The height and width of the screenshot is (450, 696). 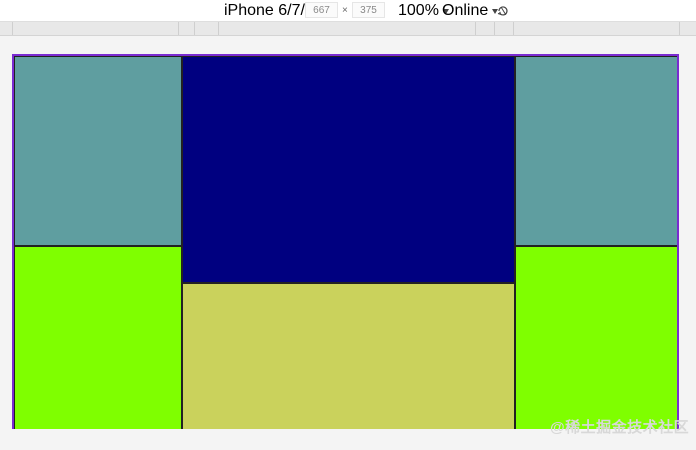 I want to click on left-bottom-block, so click(x=98, y=337).